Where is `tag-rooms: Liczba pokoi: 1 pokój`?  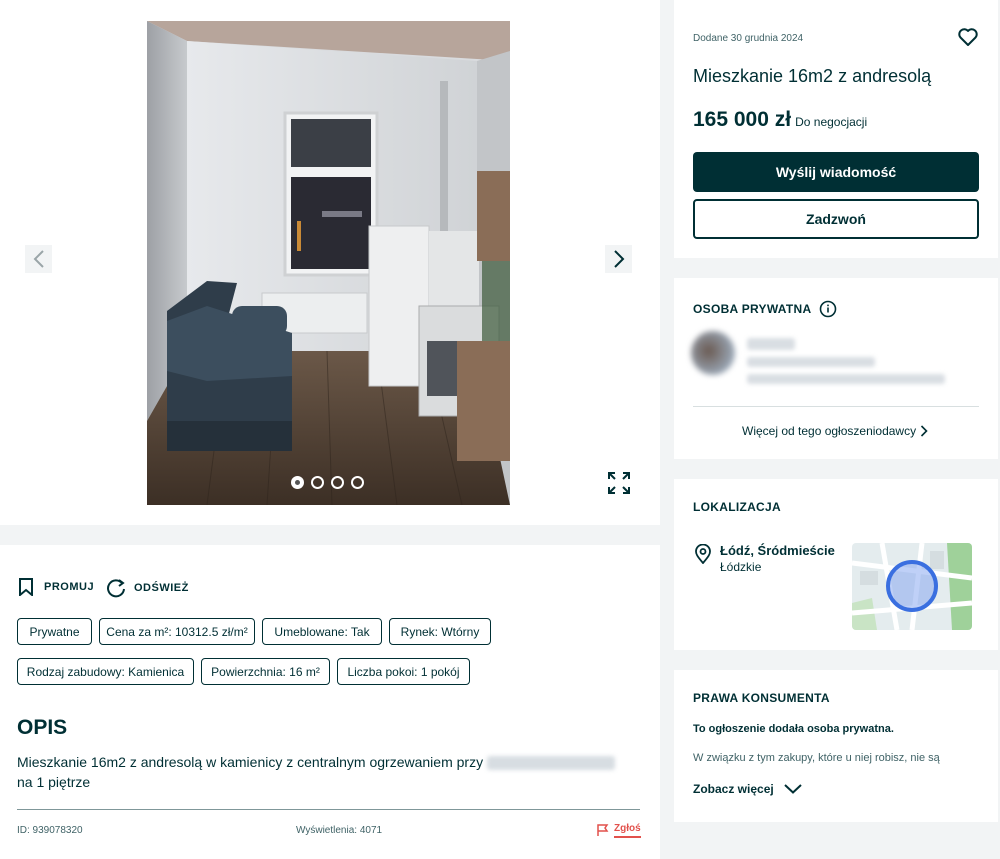 tag-rooms: Liczba pokoi: 1 pokój is located at coordinates (403, 671).